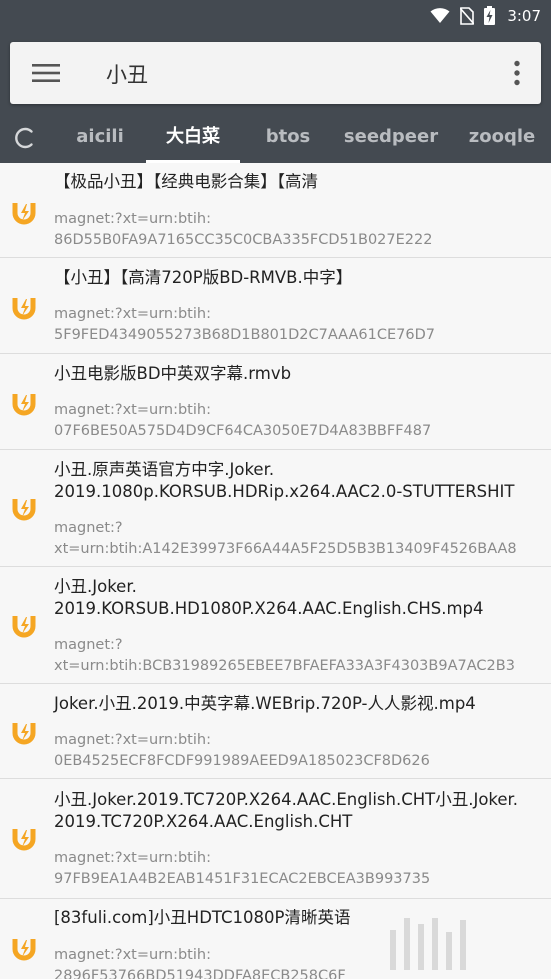  What do you see at coordinates (440, 15) in the screenshot?
I see `wifi-icon` at bounding box center [440, 15].